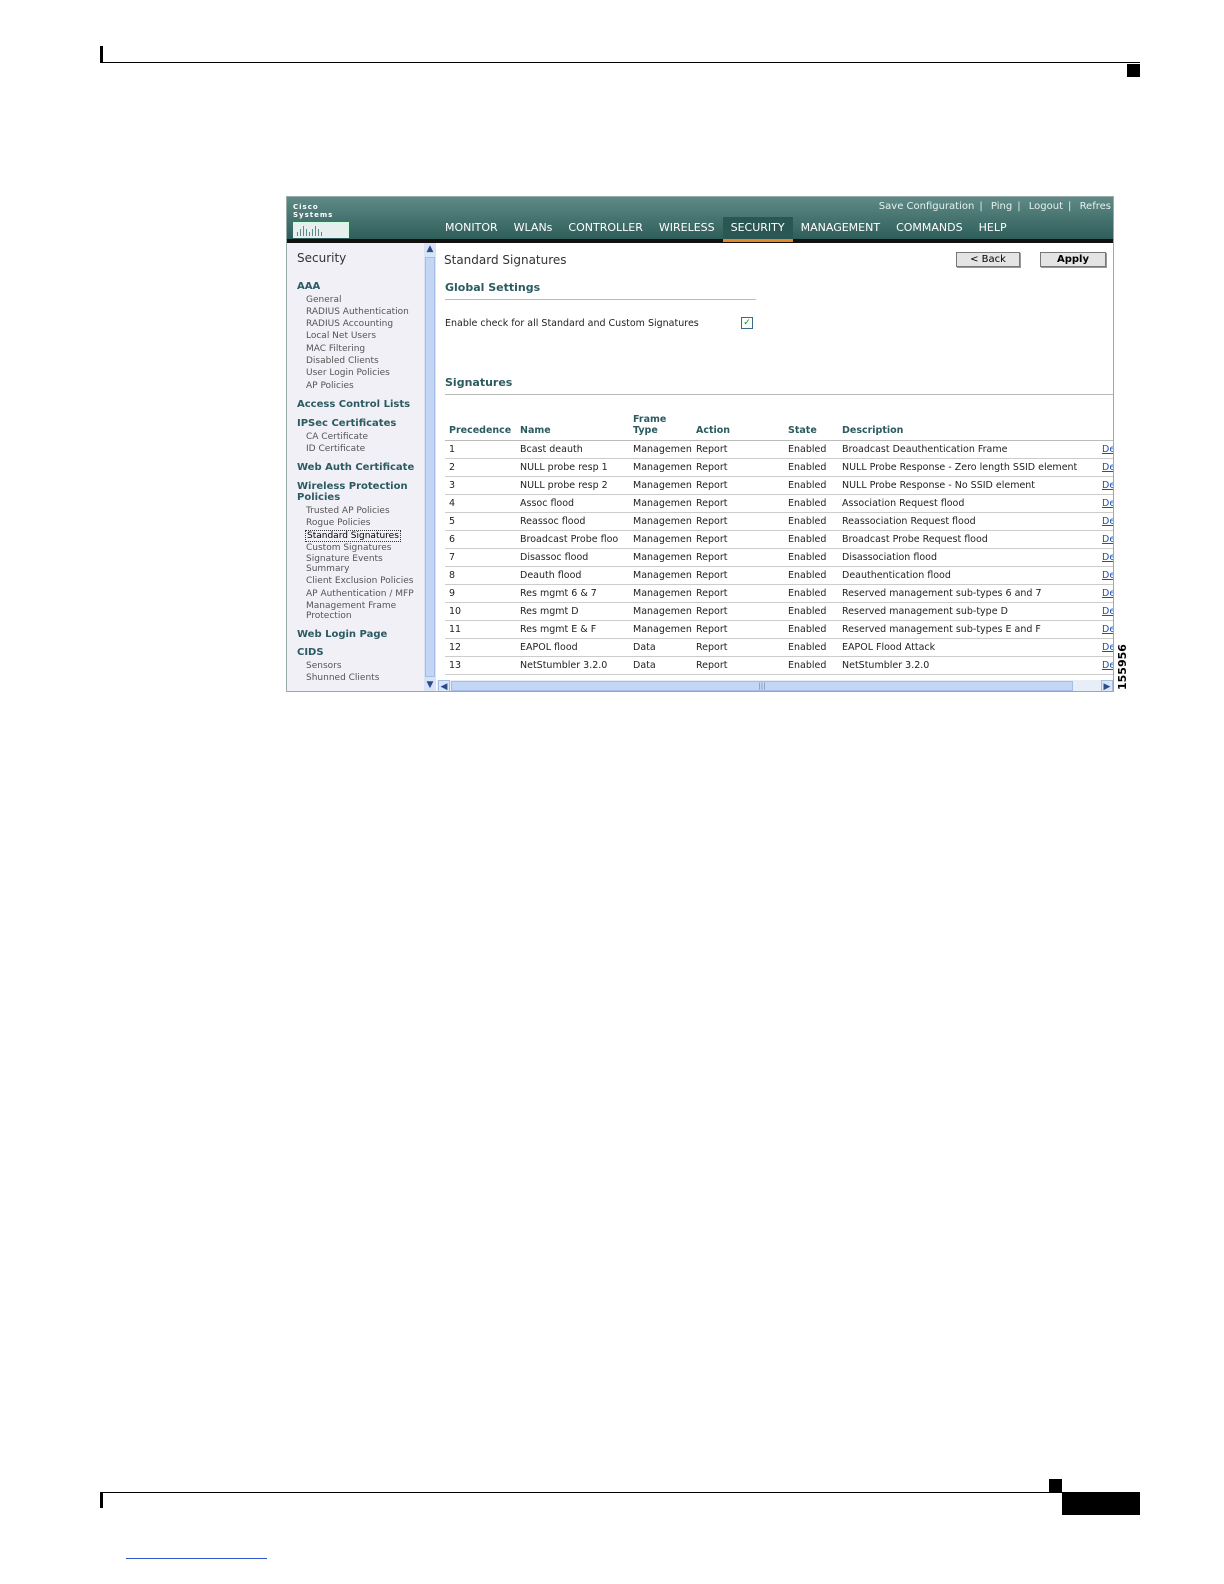  I want to click on sidebar-title: Security, so click(322, 258).